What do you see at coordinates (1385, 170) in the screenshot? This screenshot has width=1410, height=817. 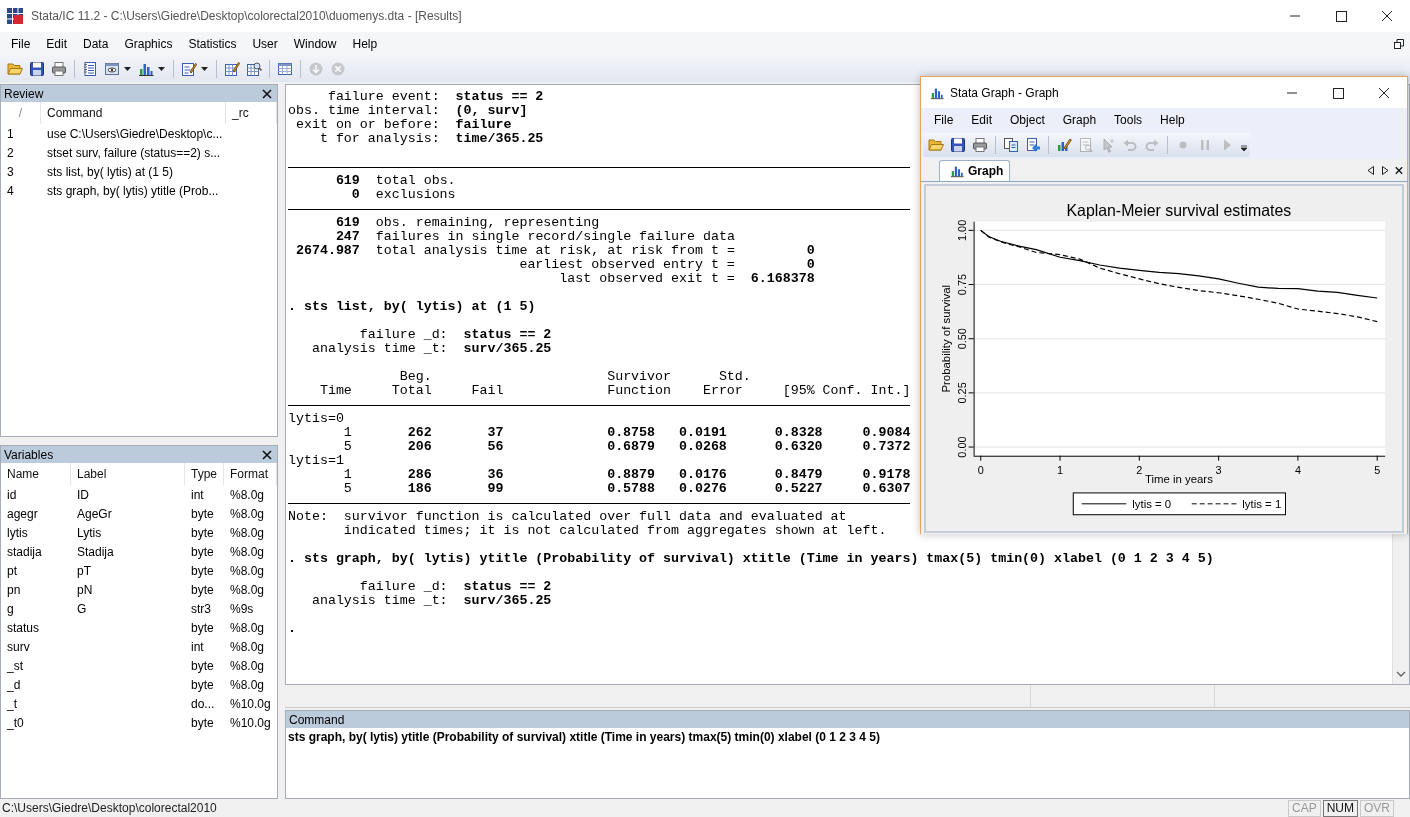 I see `right-arrow-icon` at bounding box center [1385, 170].